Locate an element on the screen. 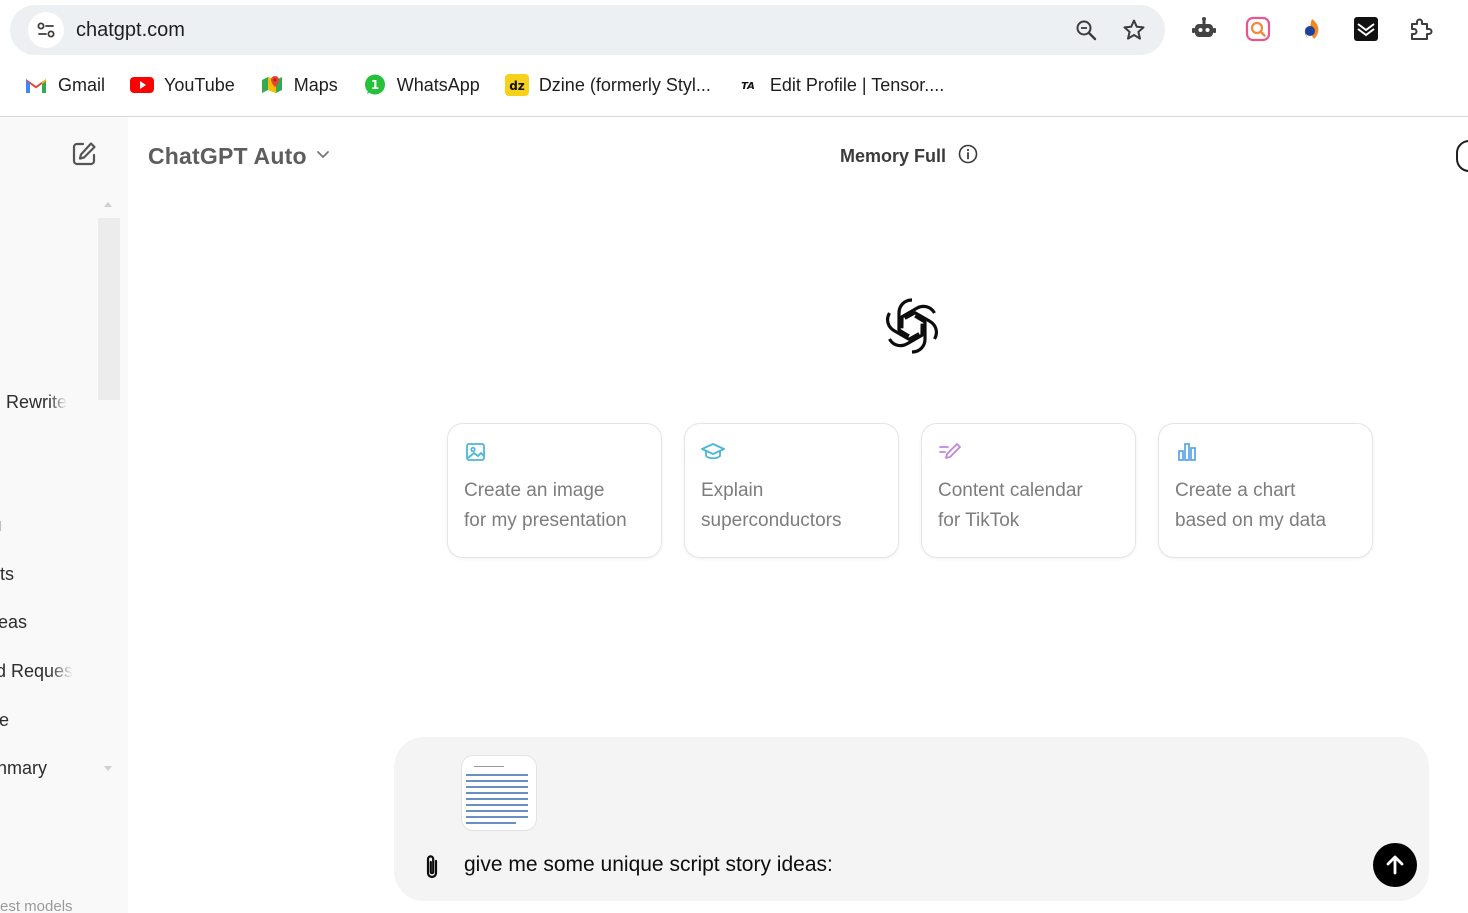 This screenshot has width=1468, height=913. prompt-input: give me some unique script story ideas: is located at coordinates (648, 865).